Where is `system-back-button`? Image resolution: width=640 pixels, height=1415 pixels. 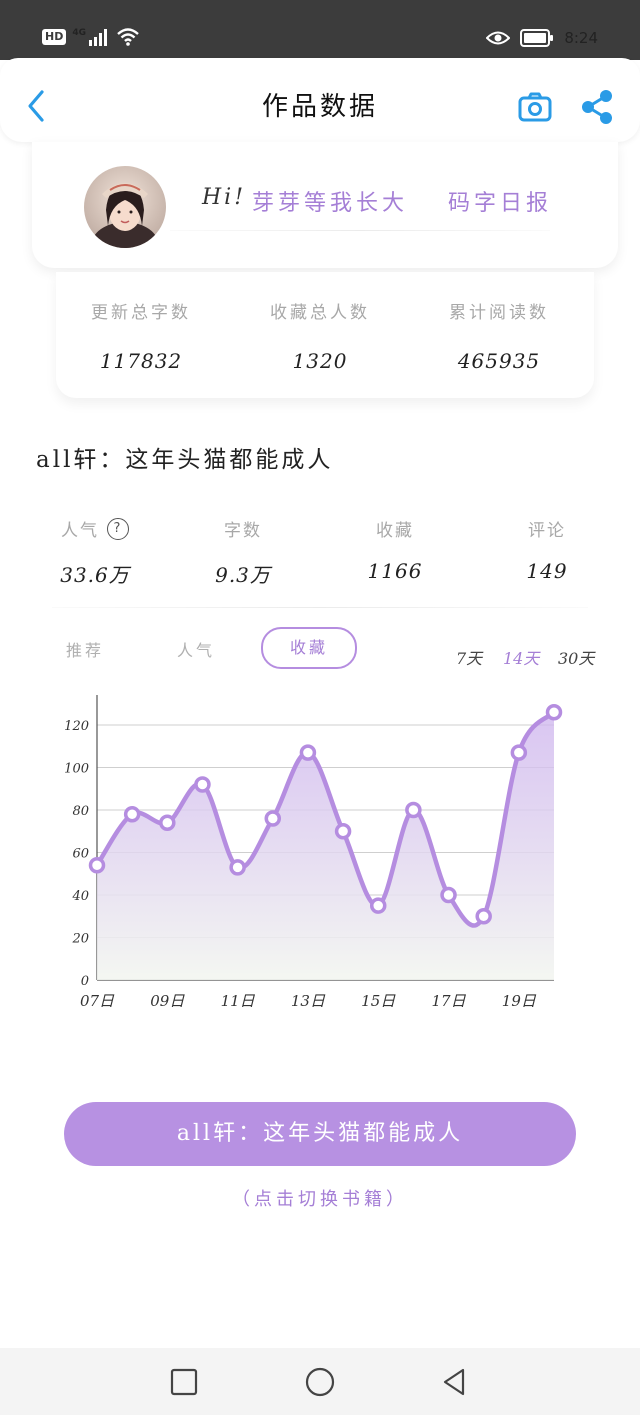 system-back-button is located at coordinates (454, 1382).